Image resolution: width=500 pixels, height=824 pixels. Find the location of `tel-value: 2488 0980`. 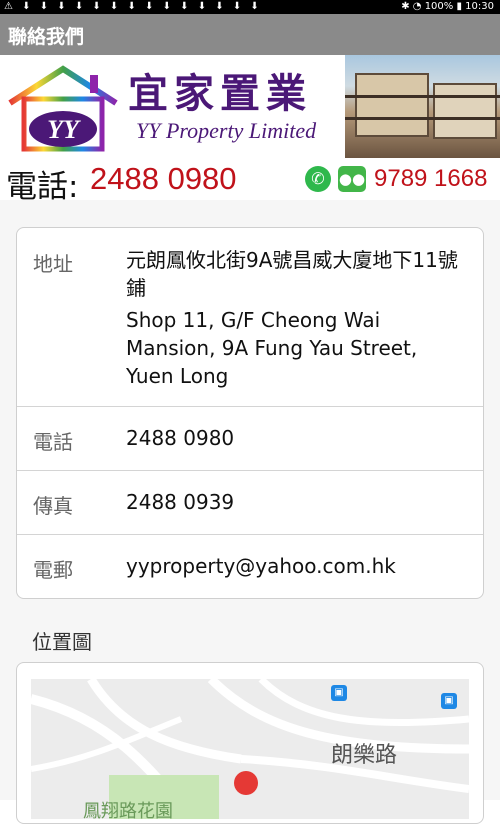

tel-value: 2488 0980 is located at coordinates (296, 438).